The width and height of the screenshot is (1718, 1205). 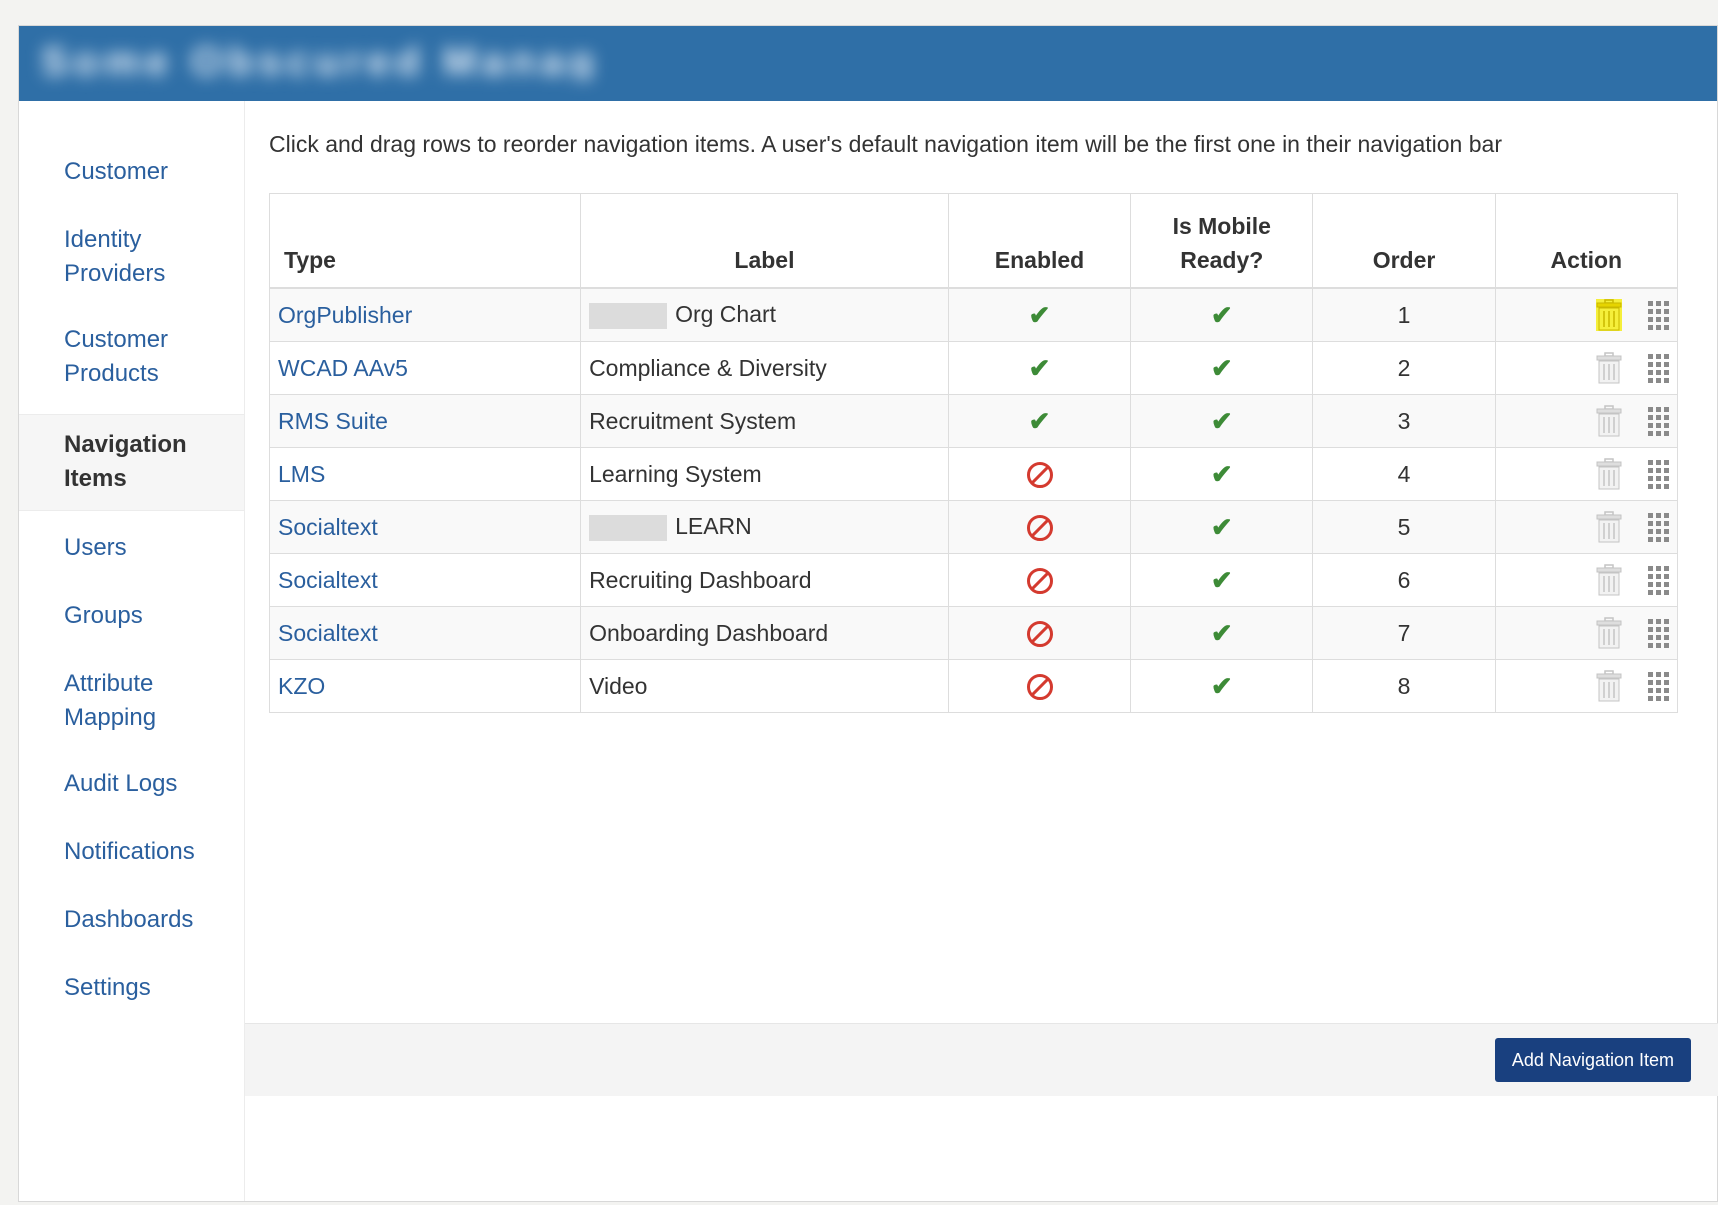 What do you see at coordinates (131, 920) in the screenshot?
I see `sidebar-item-dashboards: Dashboards` at bounding box center [131, 920].